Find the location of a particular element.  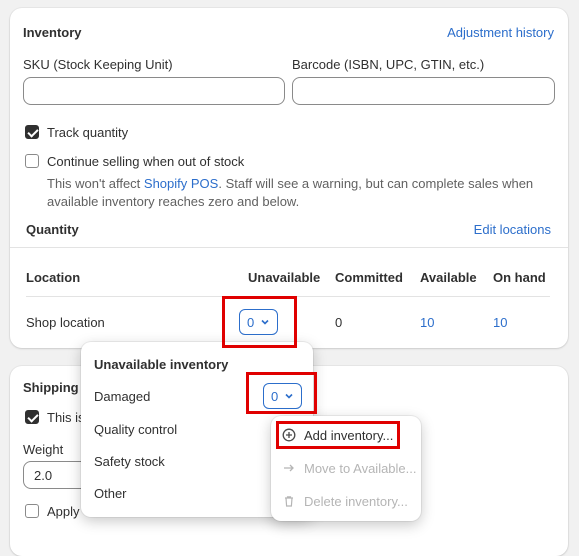

col-available: Available is located at coordinates (448, 277).